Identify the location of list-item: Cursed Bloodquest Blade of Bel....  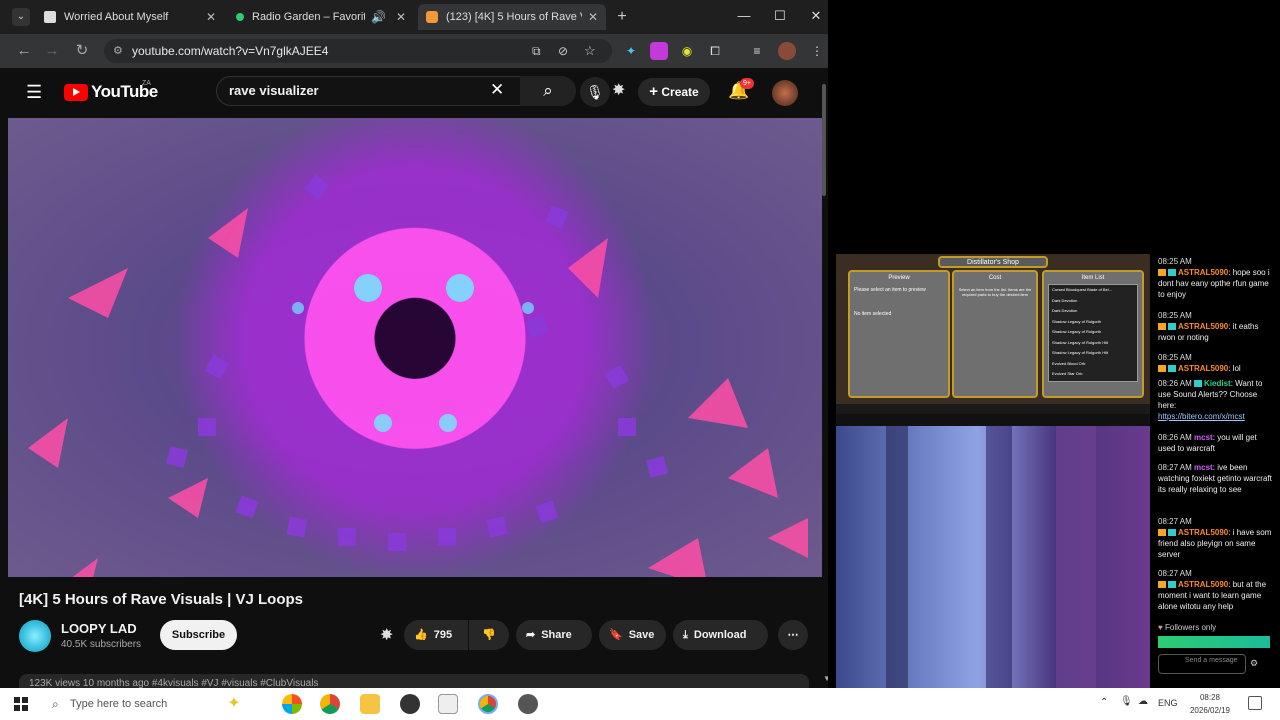
(1094, 290).